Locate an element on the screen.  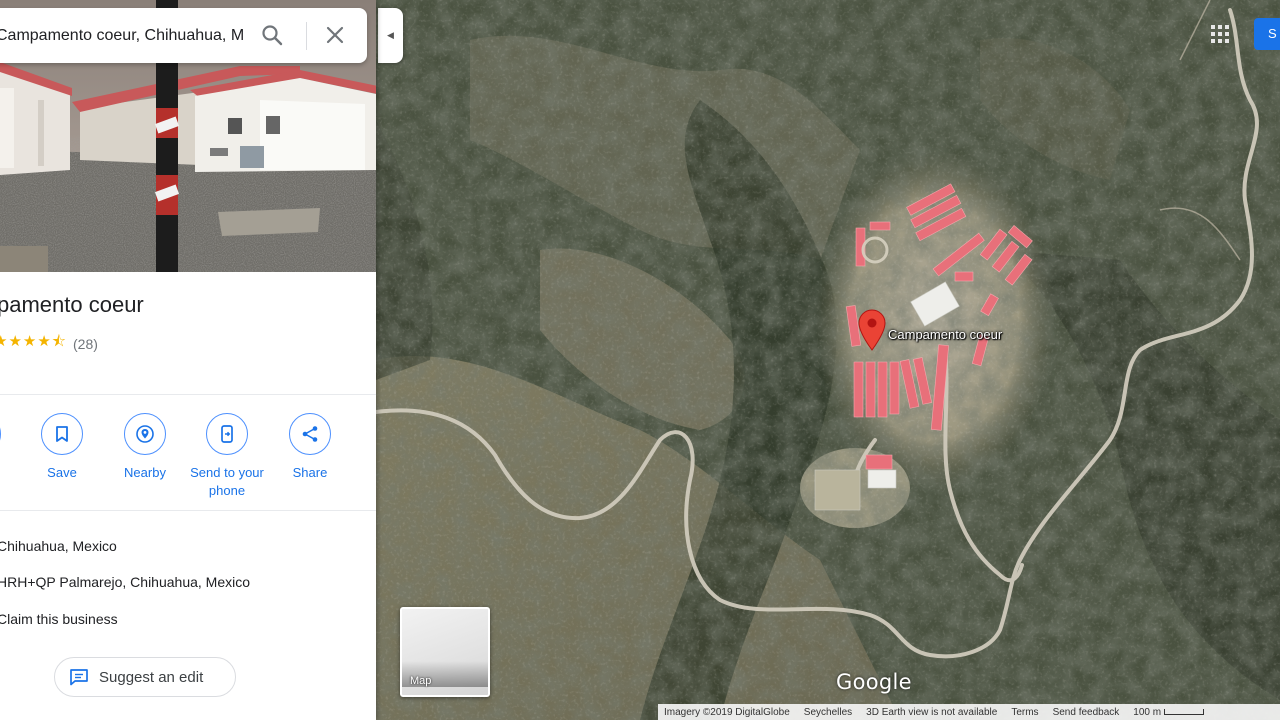
directions-button: ns is located at coordinates (11, 447).